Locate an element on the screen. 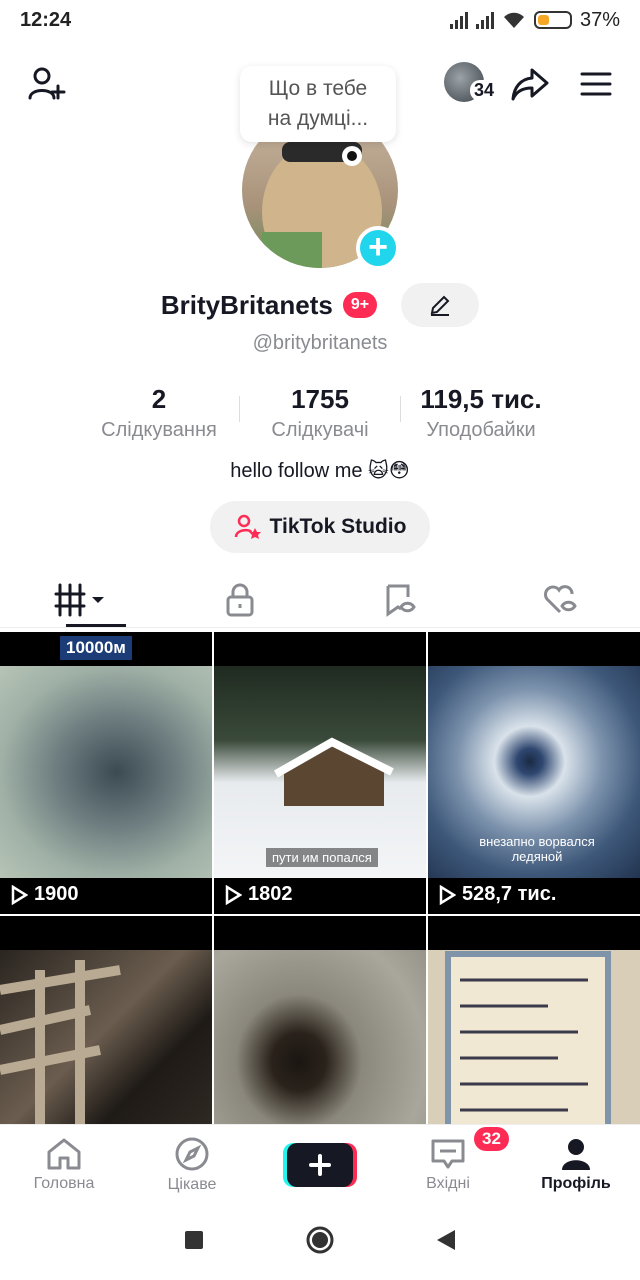  square-icon is located at coordinates (194, 1239).